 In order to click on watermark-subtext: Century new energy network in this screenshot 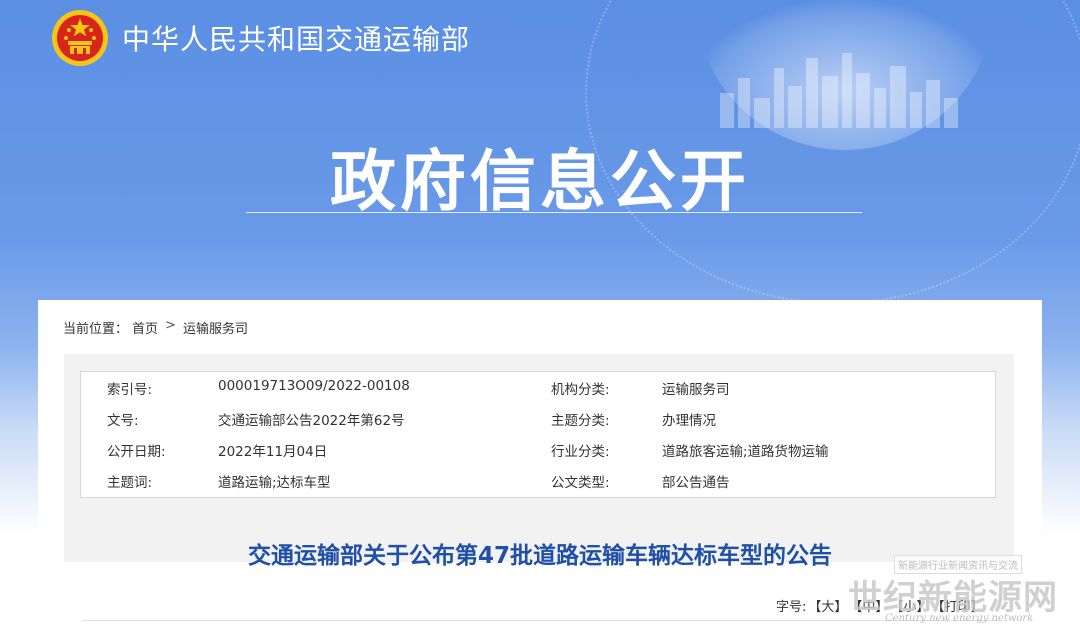, I will do `click(959, 618)`.